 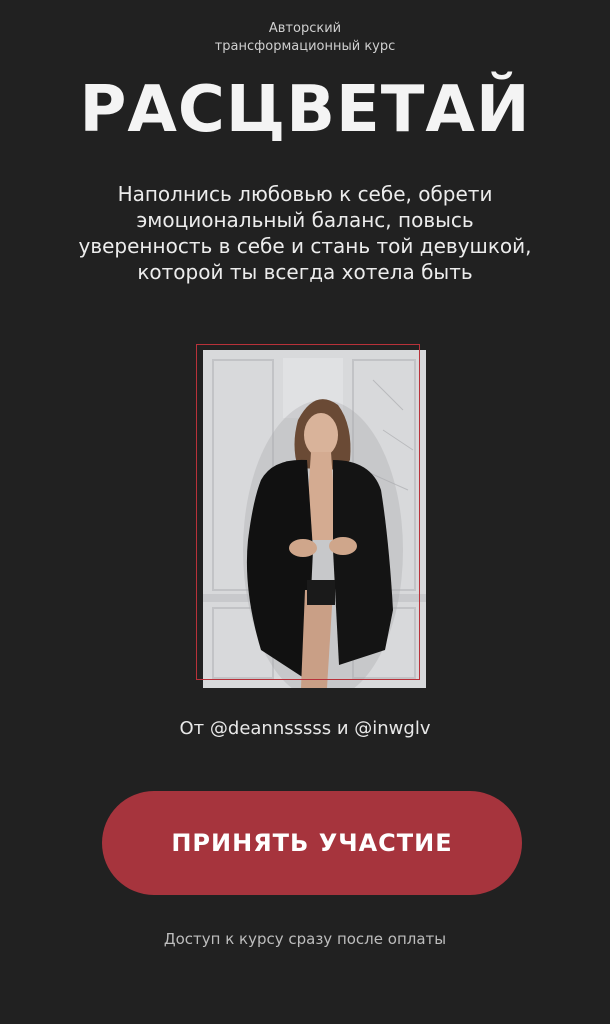 What do you see at coordinates (305, 272) in the screenshot?
I see `lead-line-4: которой ты всегда хотела быть` at bounding box center [305, 272].